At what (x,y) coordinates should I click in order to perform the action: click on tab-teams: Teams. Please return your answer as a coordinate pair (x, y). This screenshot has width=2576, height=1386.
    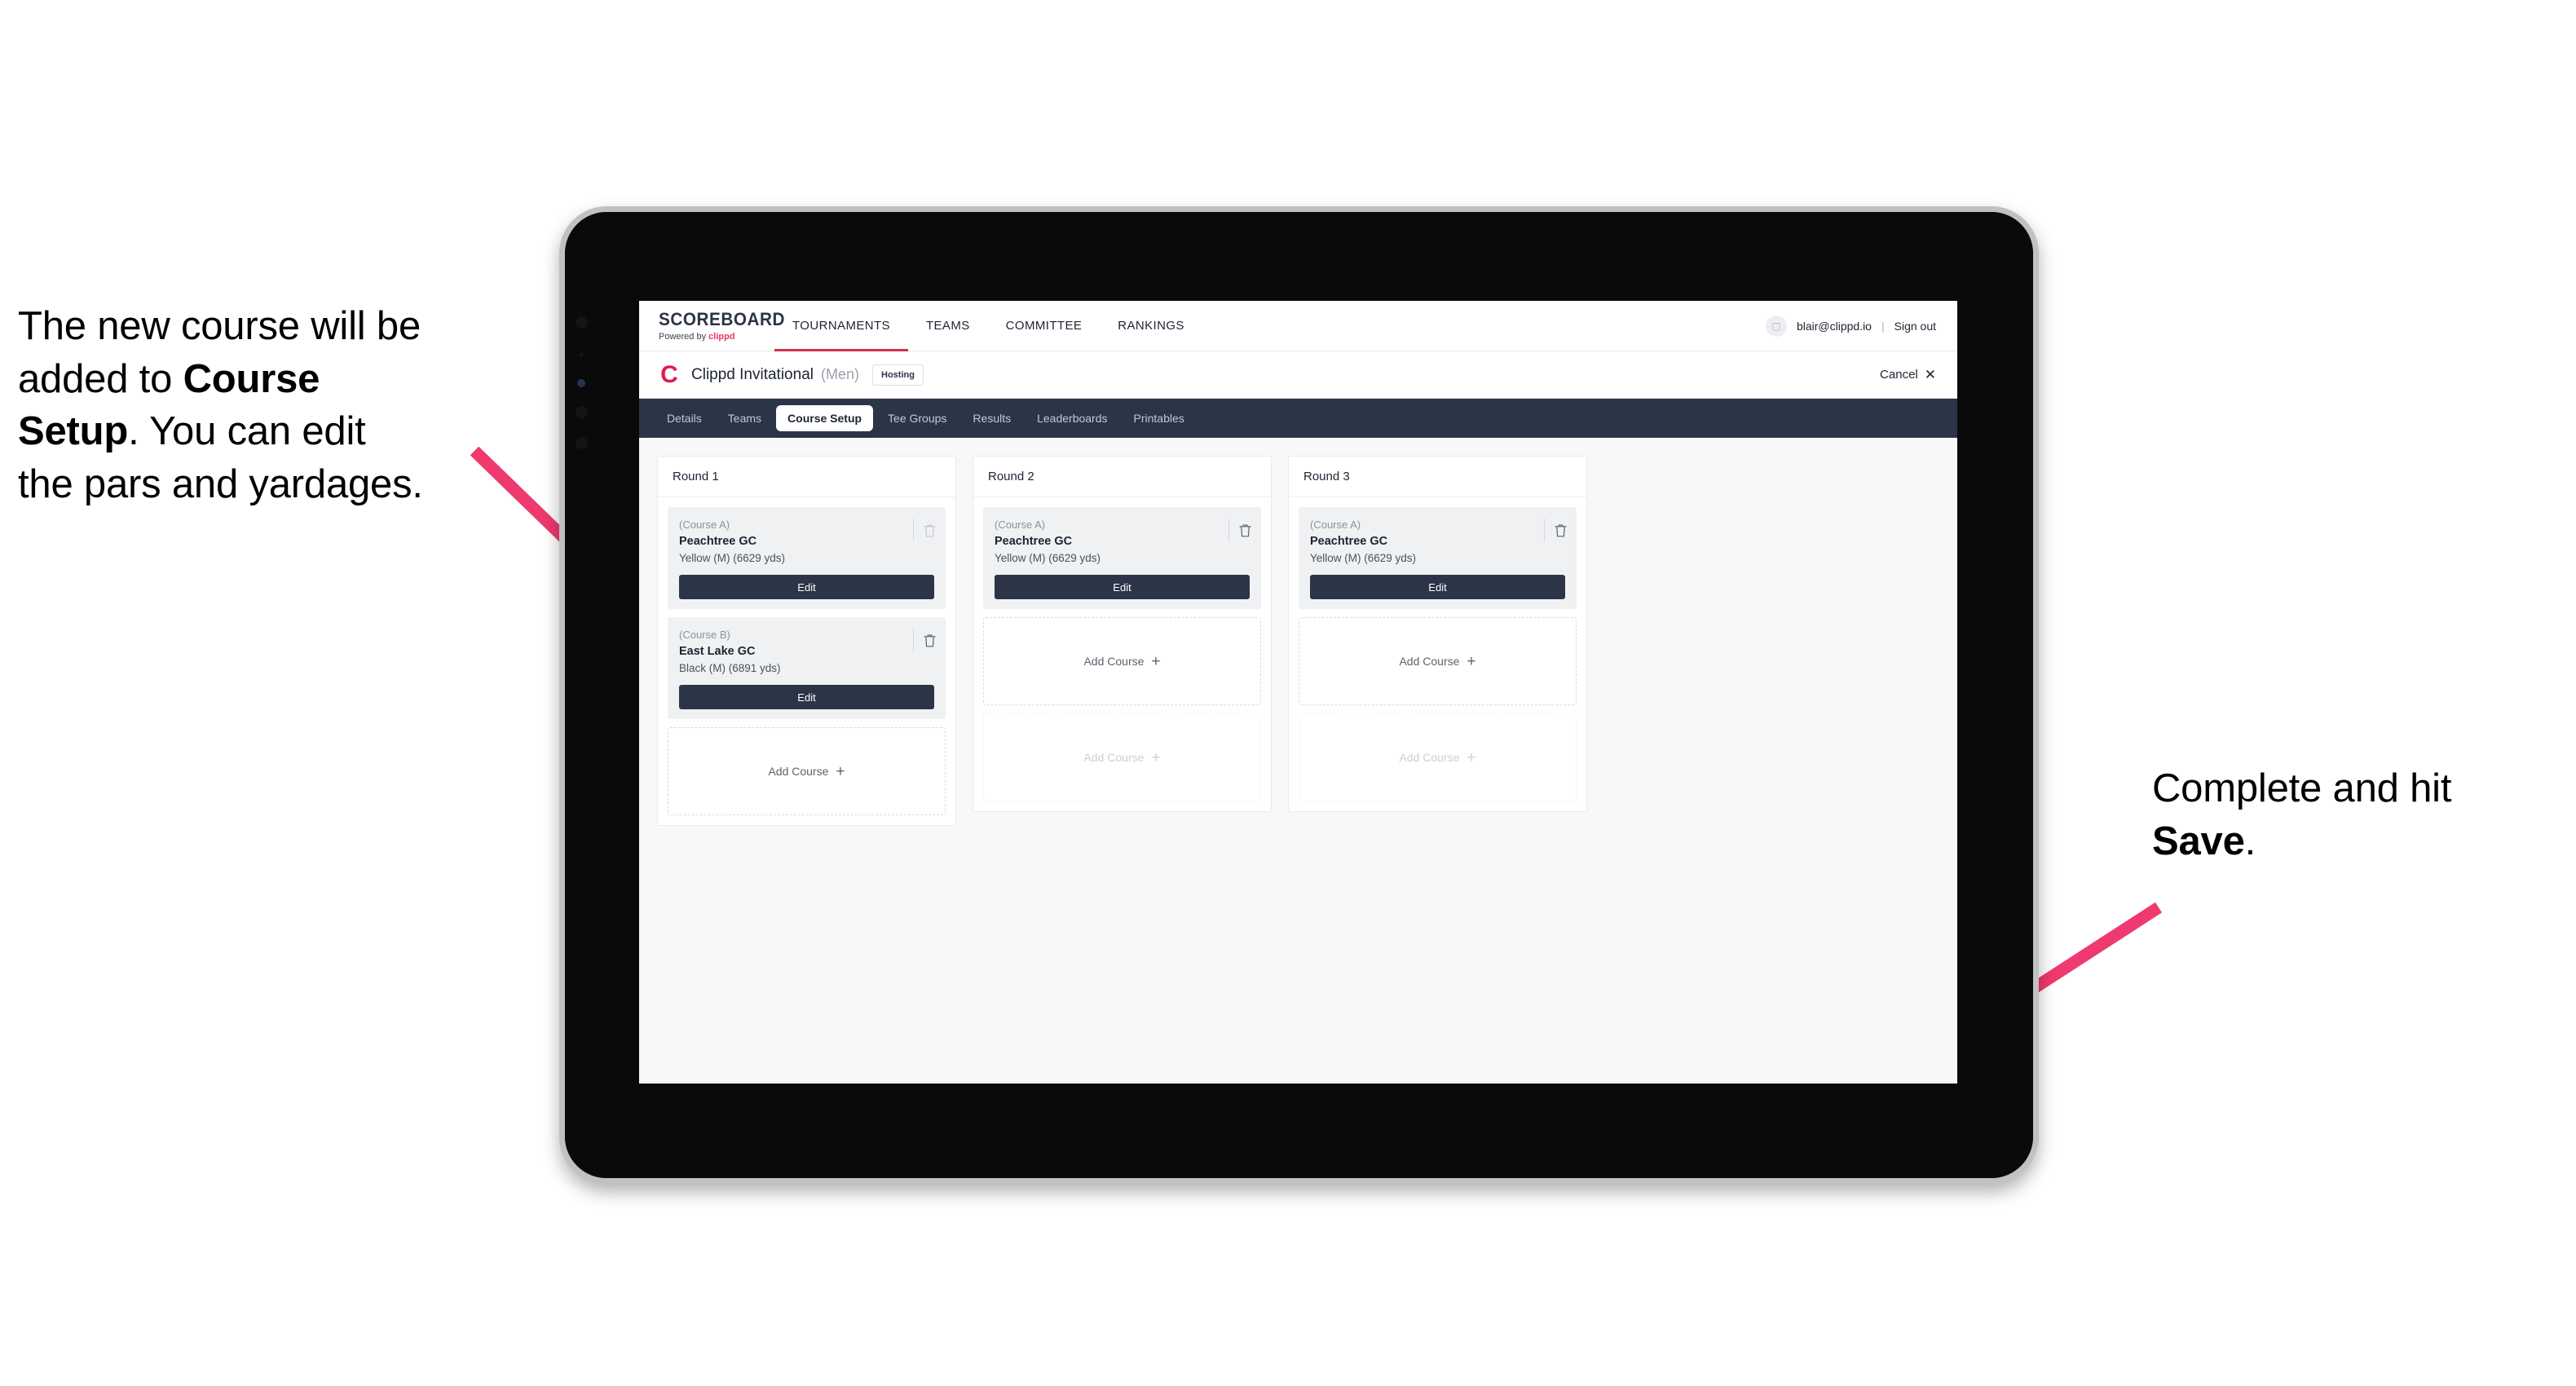
    Looking at the image, I should click on (745, 418).